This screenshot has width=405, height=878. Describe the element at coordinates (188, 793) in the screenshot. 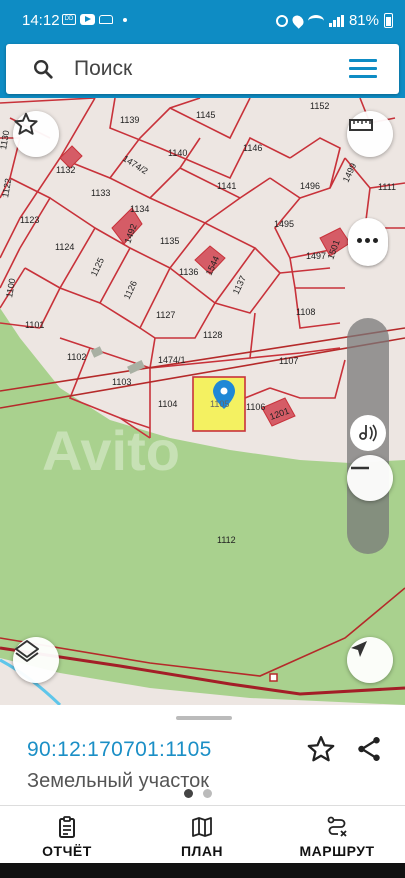

I see `page-dot-active` at that location.